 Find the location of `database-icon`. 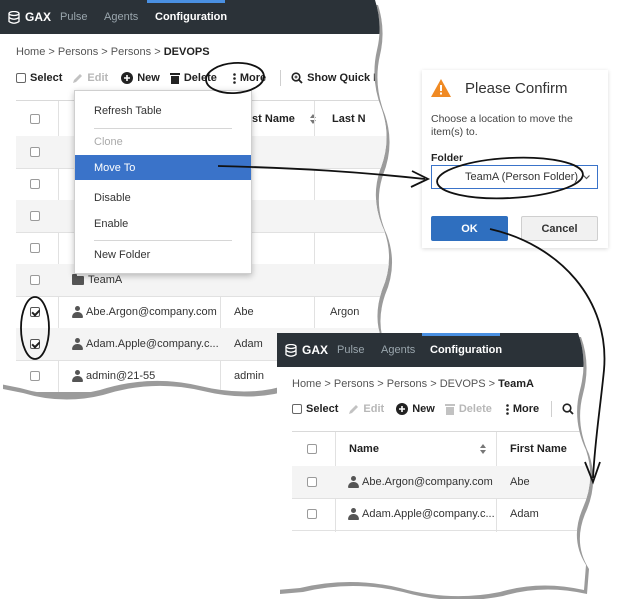

database-icon is located at coordinates (291, 350).